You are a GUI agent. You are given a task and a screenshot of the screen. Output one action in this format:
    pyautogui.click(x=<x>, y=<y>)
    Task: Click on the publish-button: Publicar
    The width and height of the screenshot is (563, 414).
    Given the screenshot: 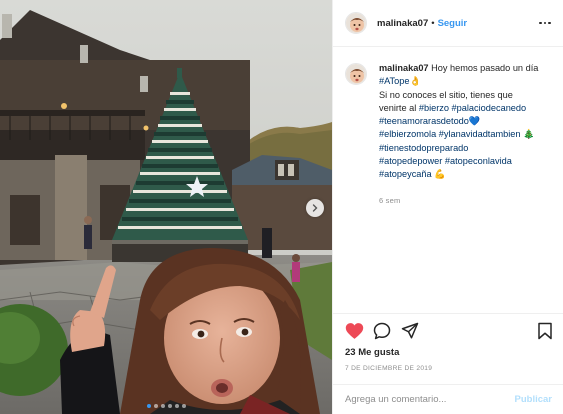 What is the action you would take?
    pyautogui.click(x=534, y=399)
    